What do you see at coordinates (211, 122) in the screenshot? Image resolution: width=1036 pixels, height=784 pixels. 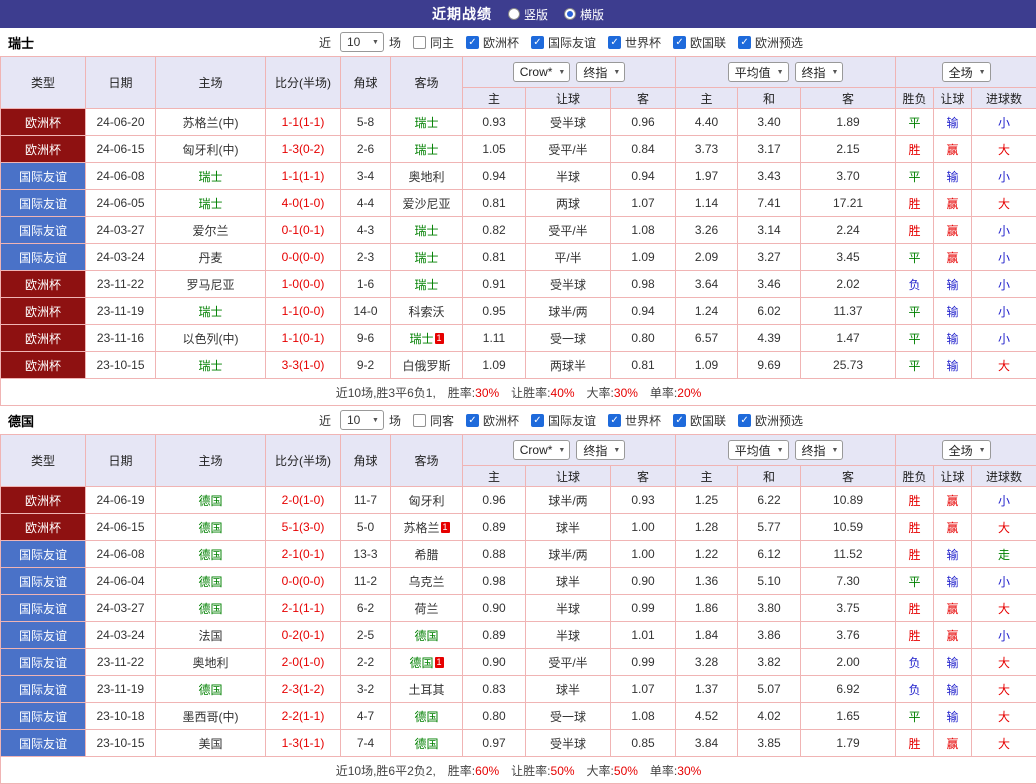 I see `home-team: 苏格兰(中)` at bounding box center [211, 122].